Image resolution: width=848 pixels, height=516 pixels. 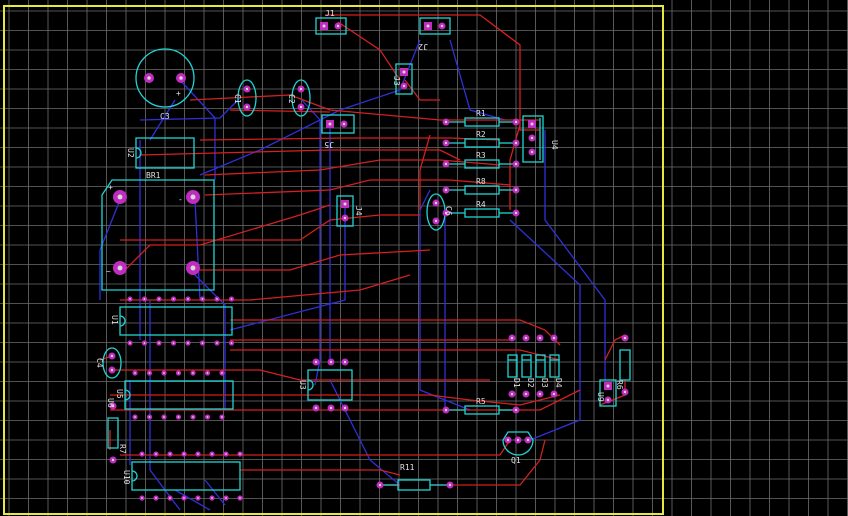 What do you see at coordinates (193, 268) in the screenshot?
I see `br1-pad-ac2` at bounding box center [193, 268].